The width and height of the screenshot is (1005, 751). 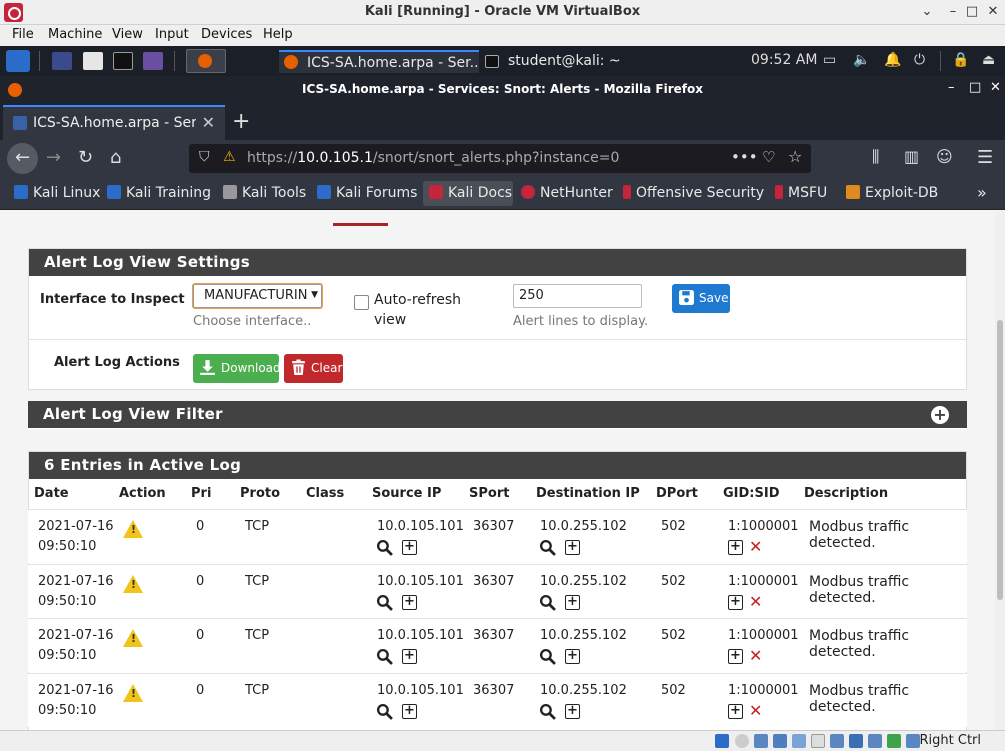 What do you see at coordinates (768, 157) in the screenshot?
I see `pocket-icon: ♡` at bounding box center [768, 157].